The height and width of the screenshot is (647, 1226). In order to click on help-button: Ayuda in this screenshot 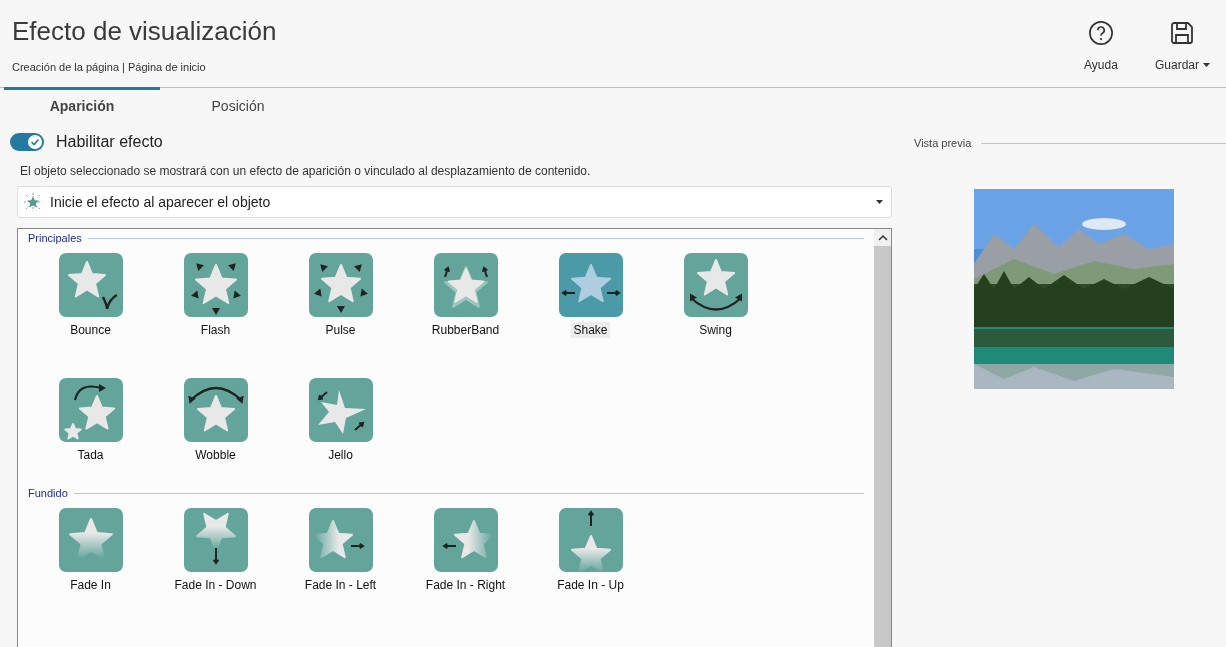, I will do `click(1100, 46)`.